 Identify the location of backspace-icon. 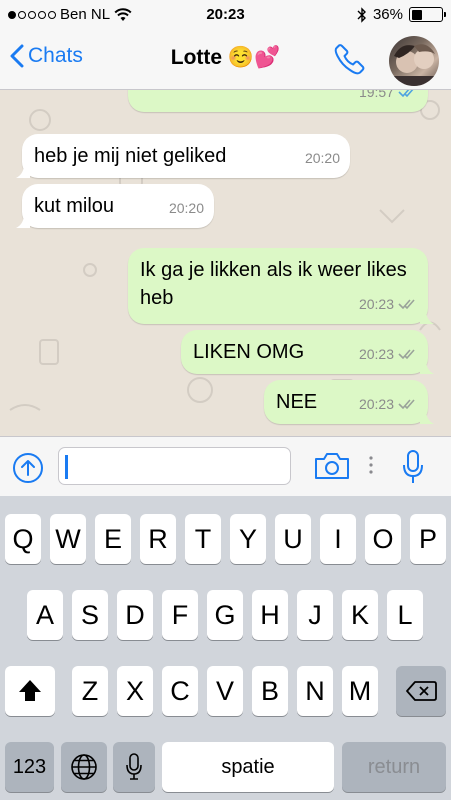
(421, 691).